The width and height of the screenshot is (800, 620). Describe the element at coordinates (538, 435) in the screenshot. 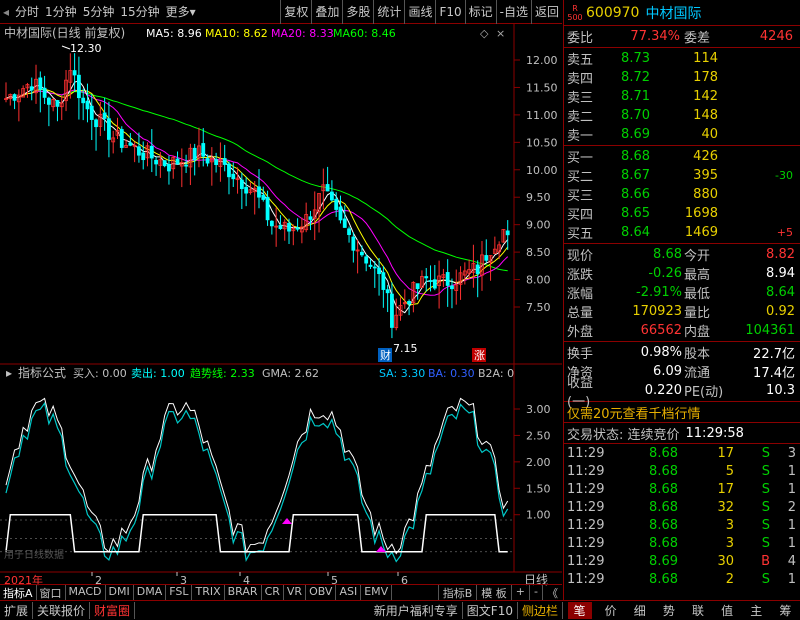

I see `indicator-tick: 2.50` at that location.